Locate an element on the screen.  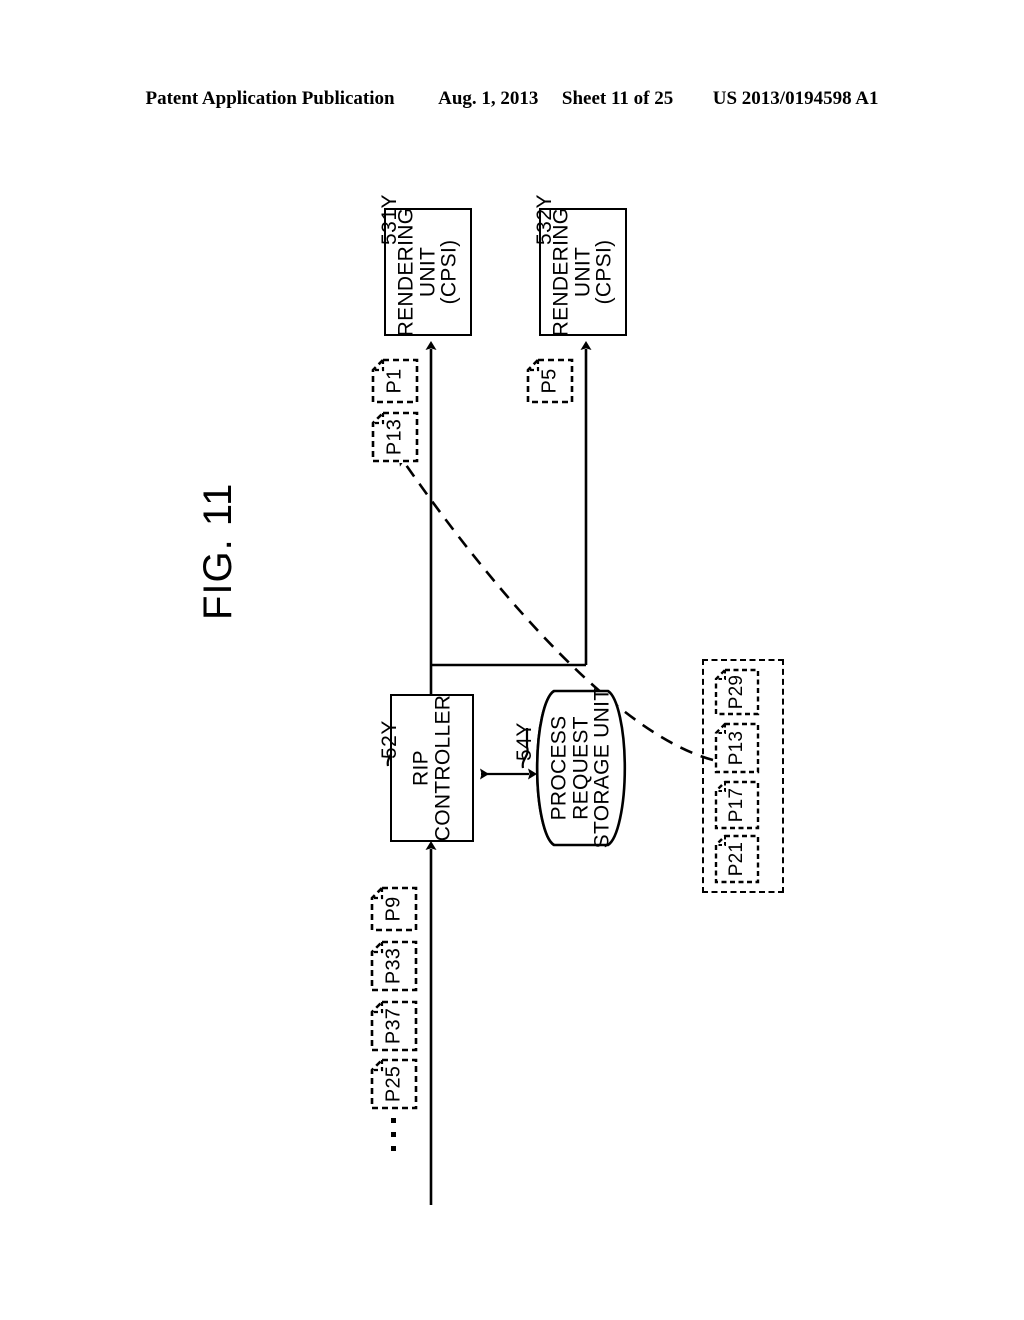
header-publication: Patent Application Publication is located at coordinates (270, 98).